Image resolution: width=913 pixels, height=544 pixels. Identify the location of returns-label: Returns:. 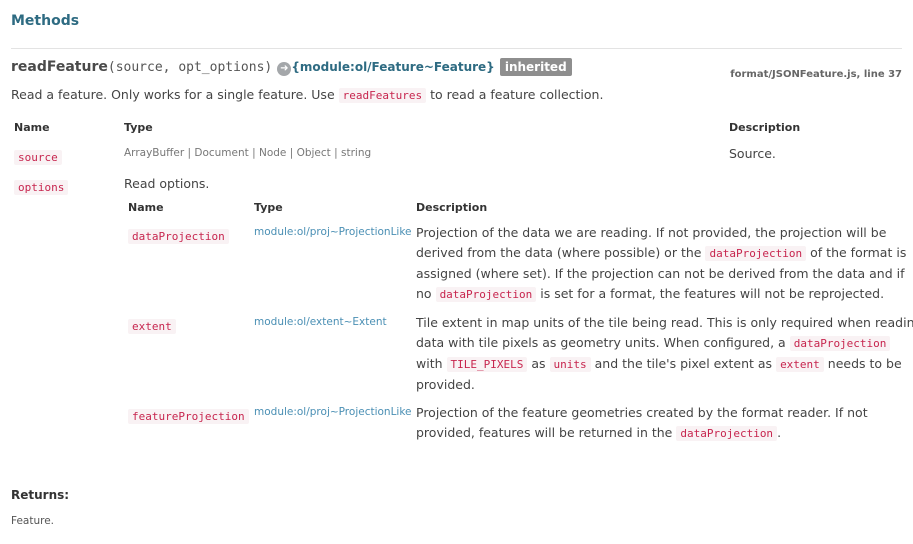
(40, 495).